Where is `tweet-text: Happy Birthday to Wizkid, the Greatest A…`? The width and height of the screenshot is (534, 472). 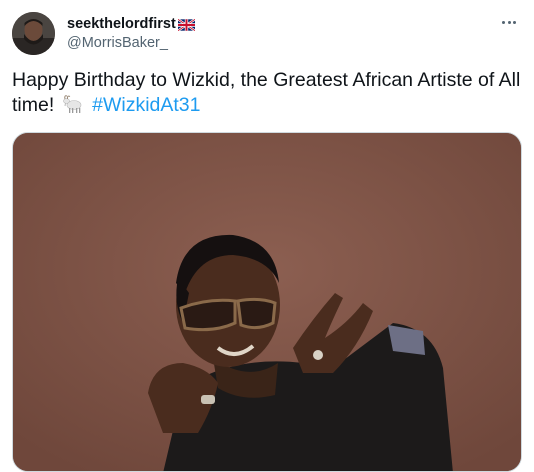
tweet-text: Happy Birthday to Wizkid, the Greatest A… is located at coordinates (267, 93).